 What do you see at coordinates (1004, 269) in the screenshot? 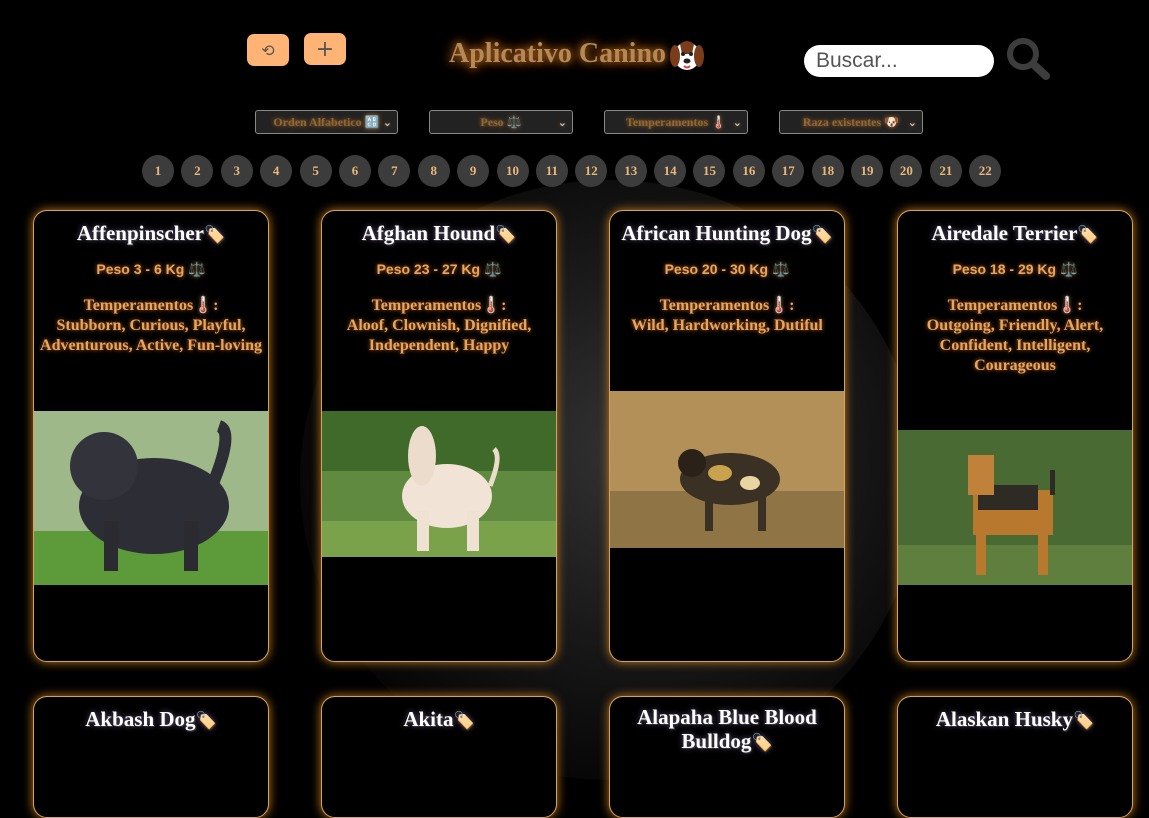
I see `card-weight: Peso 18 - 29 Kg` at bounding box center [1004, 269].